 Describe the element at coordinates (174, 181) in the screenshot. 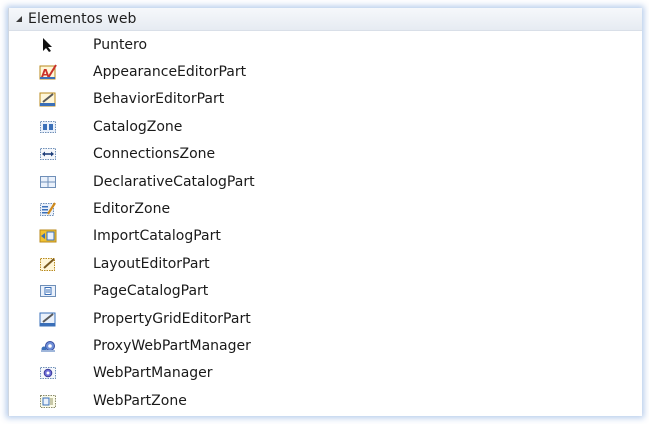

I see `toolbox-item-label: DeclarativeCatalogPart` at that location.